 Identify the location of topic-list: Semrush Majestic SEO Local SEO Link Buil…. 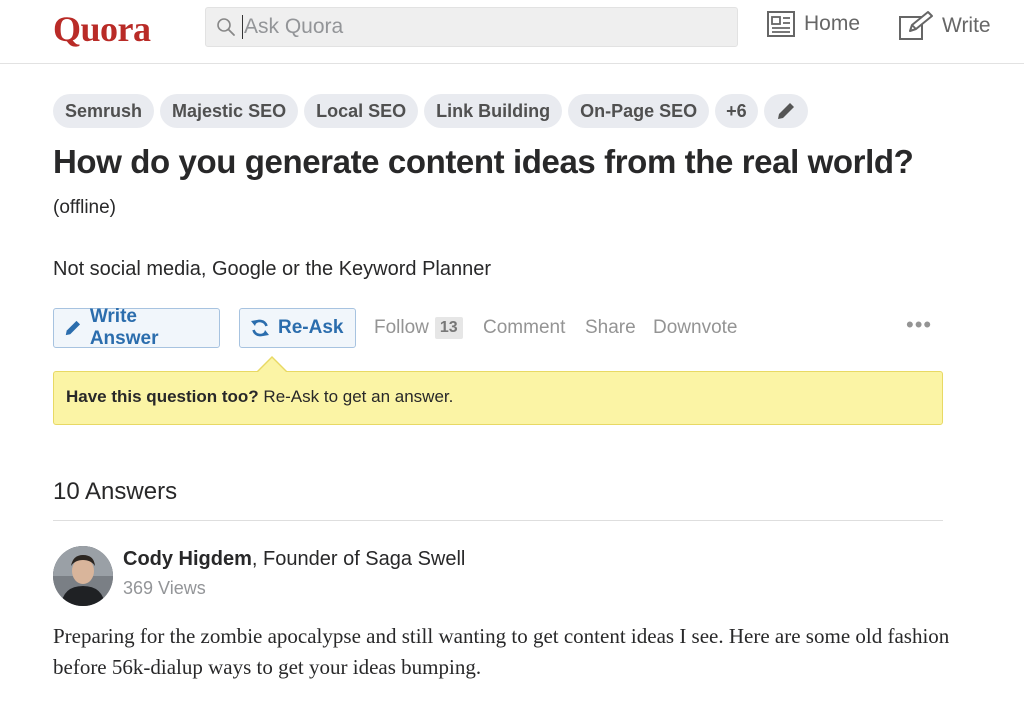
(430, 111).